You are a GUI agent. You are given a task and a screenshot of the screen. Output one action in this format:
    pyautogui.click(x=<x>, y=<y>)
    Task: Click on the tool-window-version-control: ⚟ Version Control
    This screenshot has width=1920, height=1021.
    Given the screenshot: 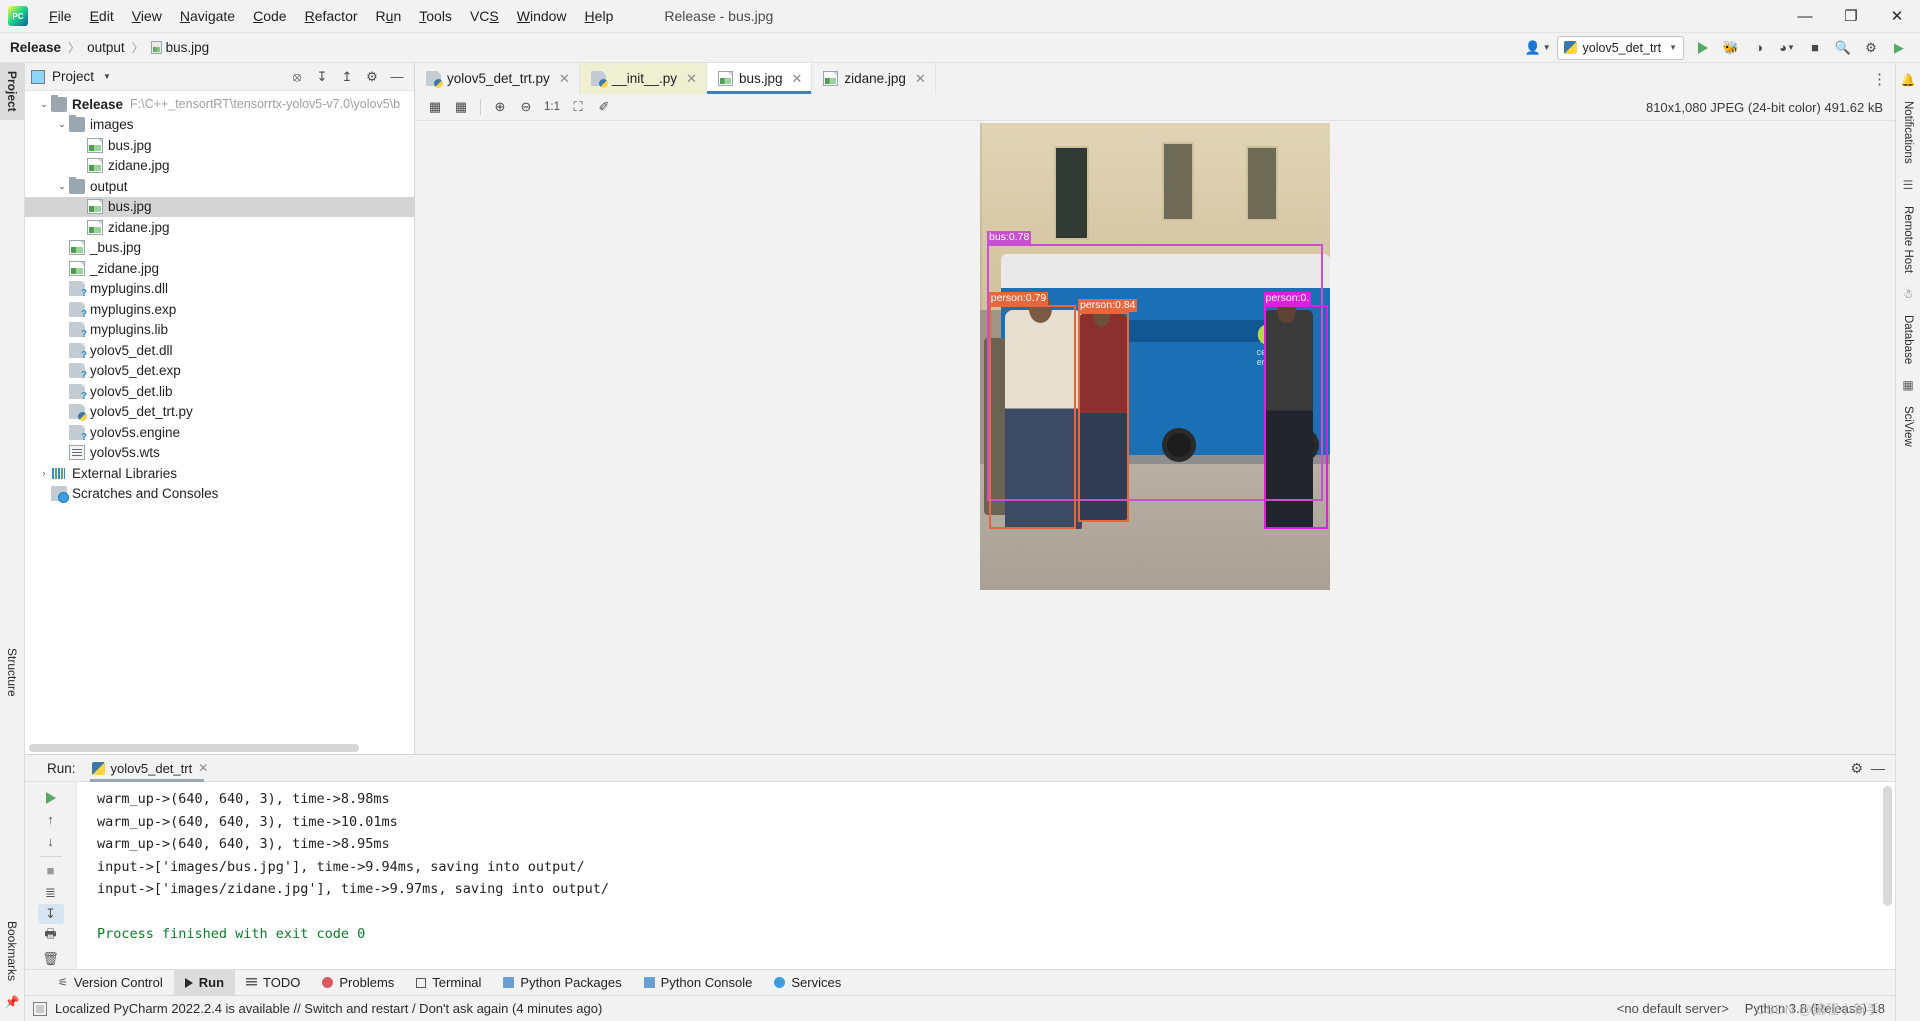 What is the action you would take?
    pyautogui.click(x=110, y=983)
    